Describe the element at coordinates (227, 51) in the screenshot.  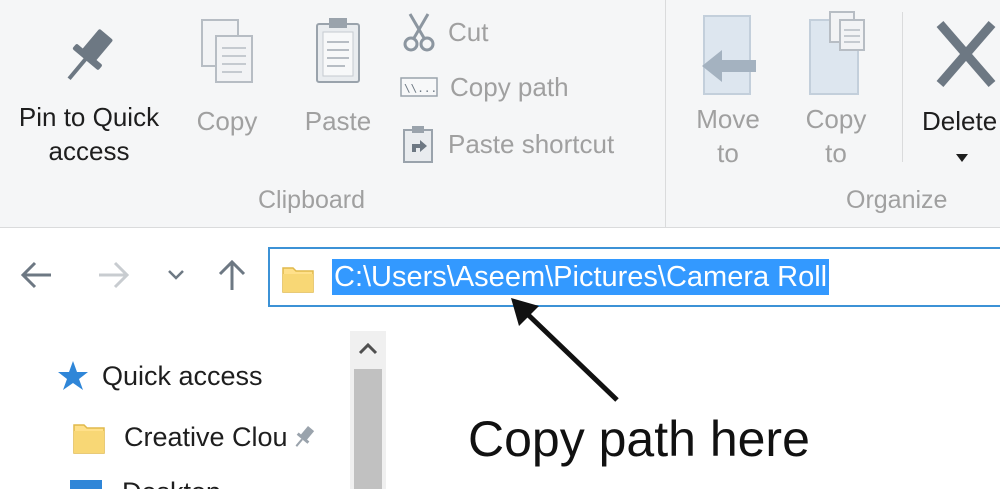
I see `copy-icon` at that location.